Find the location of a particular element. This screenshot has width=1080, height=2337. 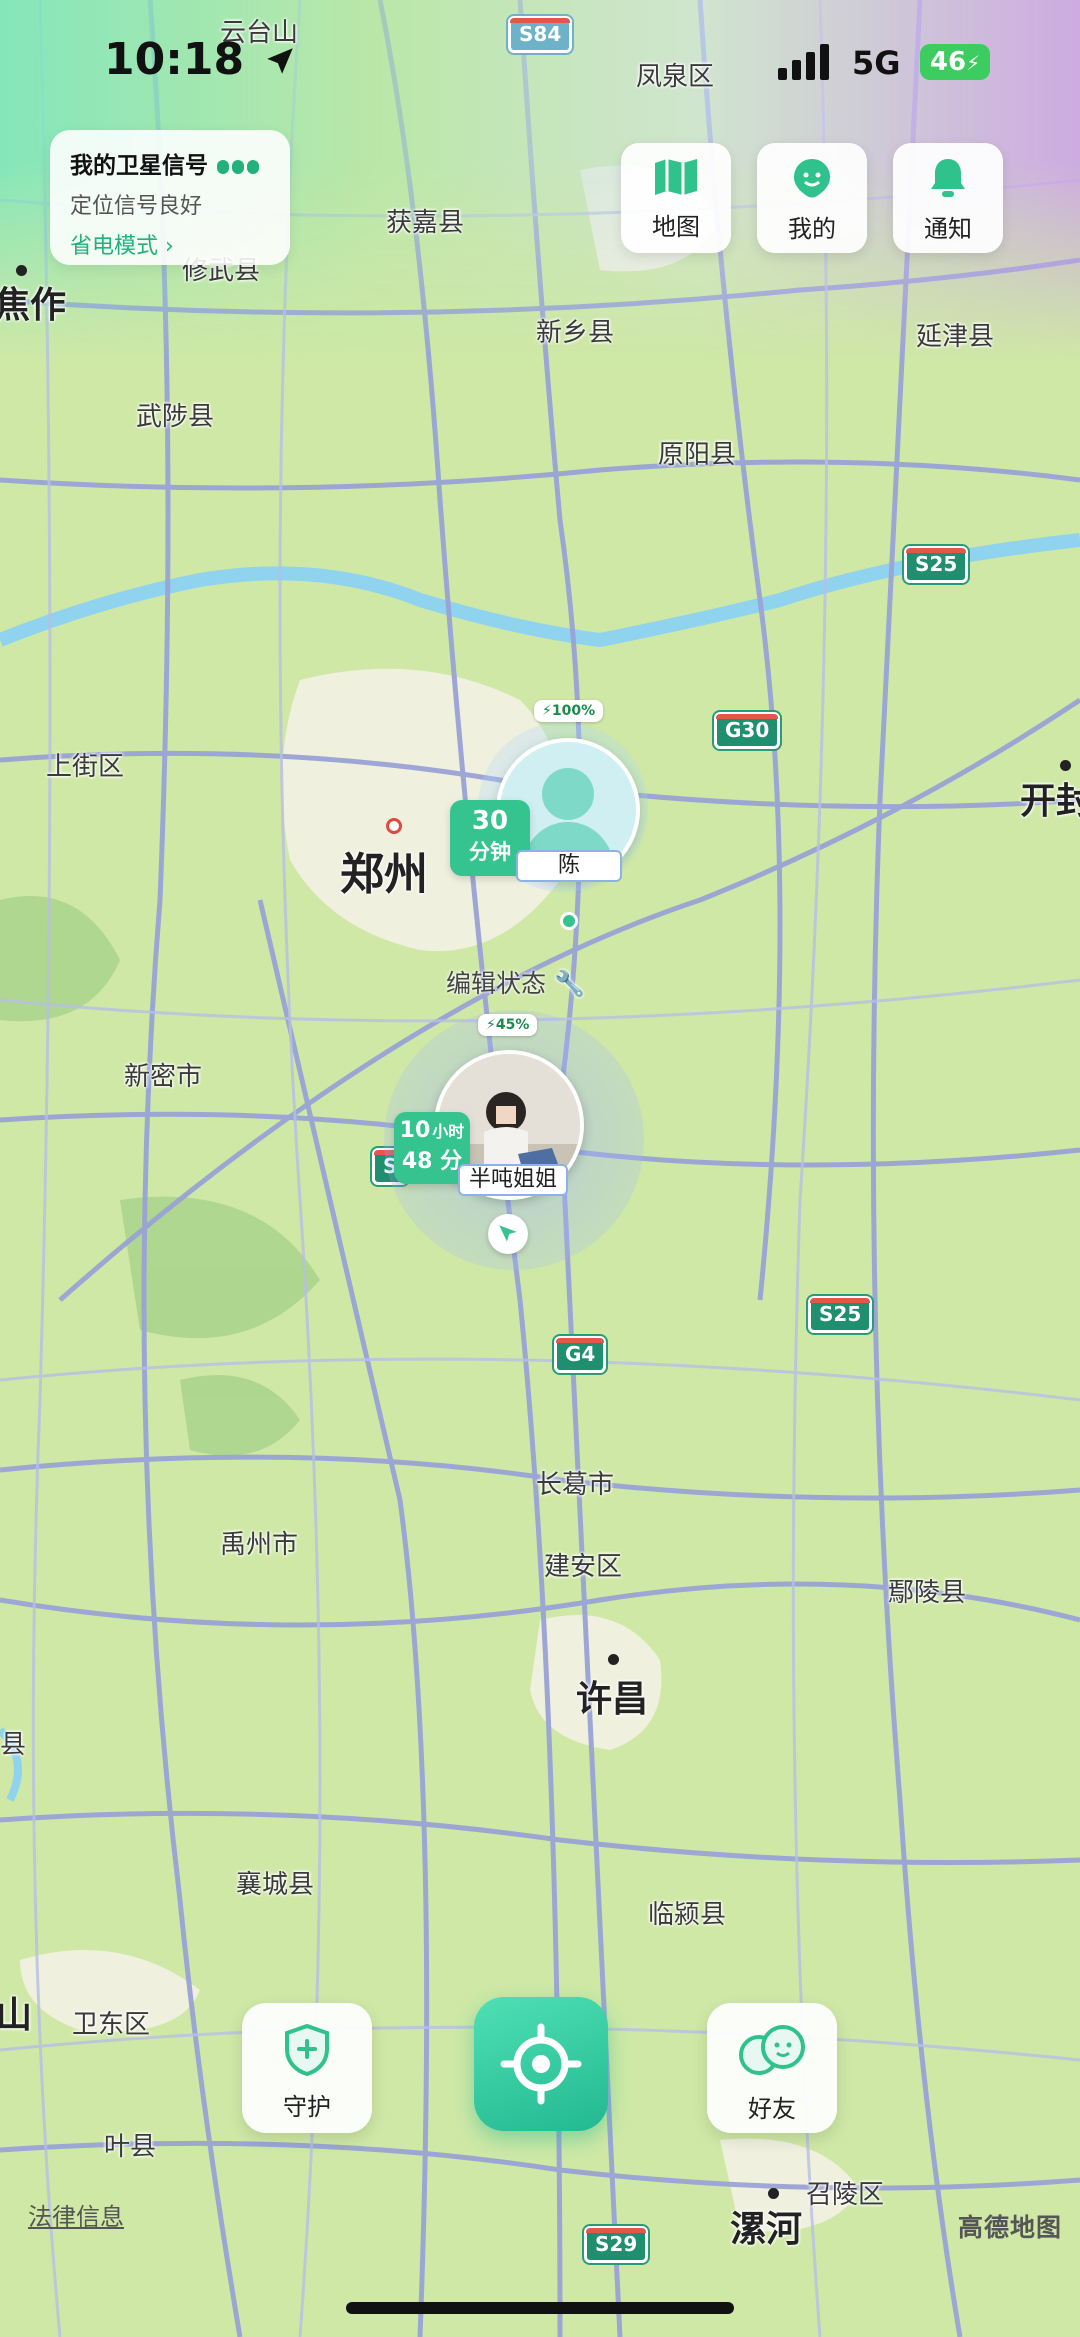

amap-logo: 高德地图 is located at coordinates (1010, 2227).